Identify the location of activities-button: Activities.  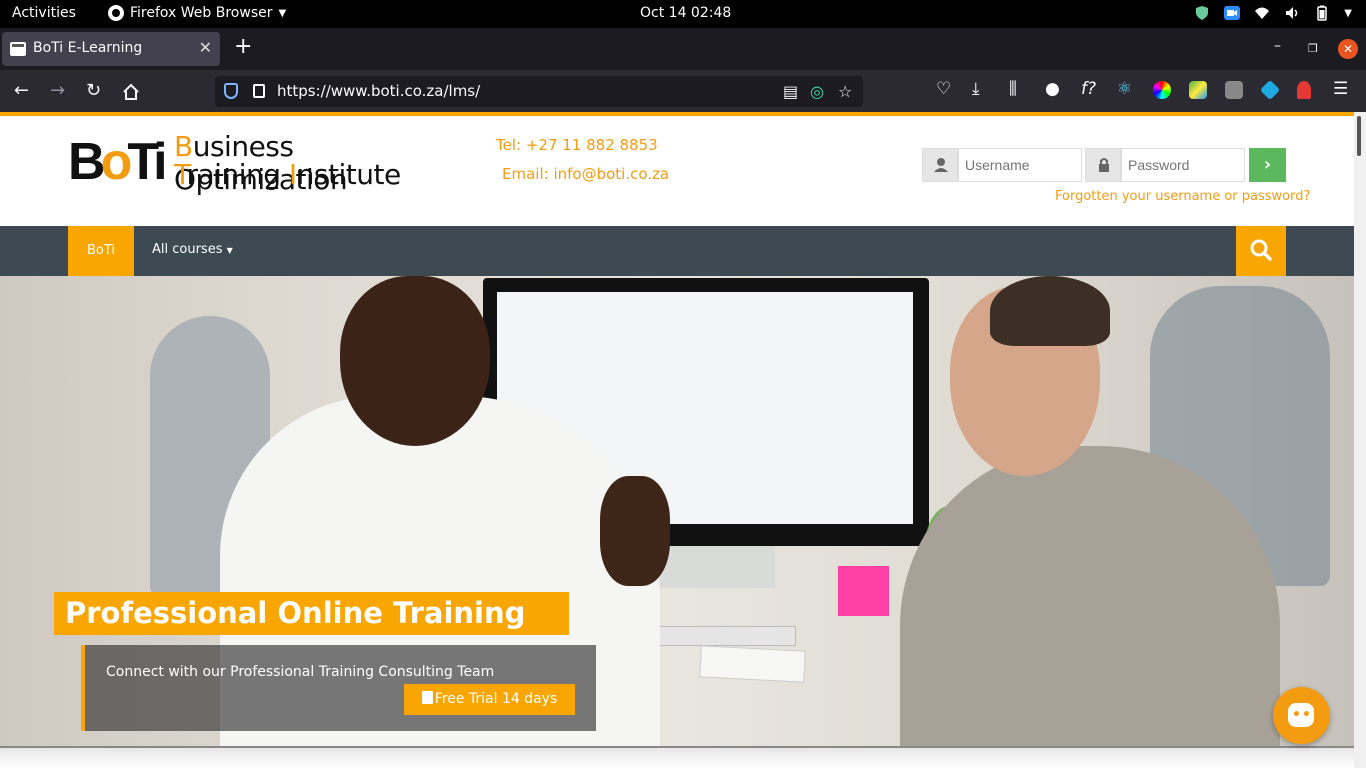
(44, 13).